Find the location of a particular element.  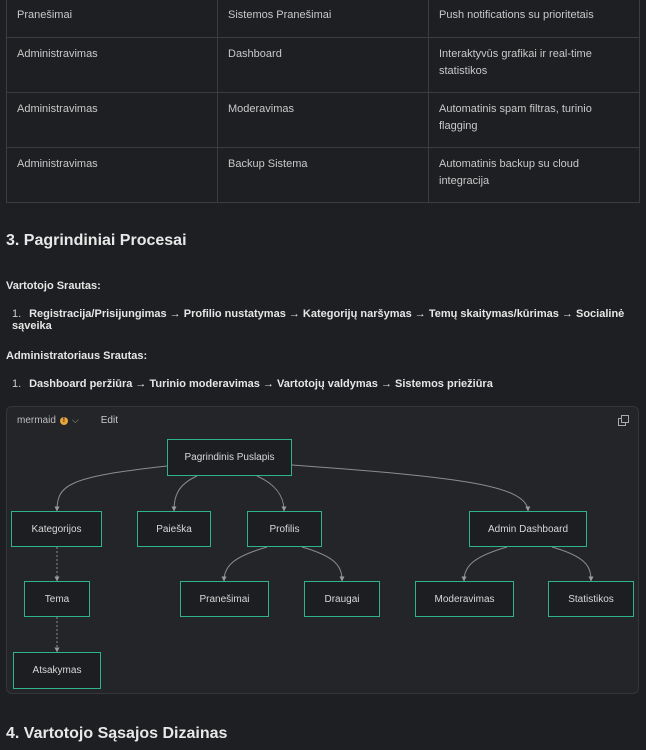

table-cell: Sistemos Pranešimai is located at coordinates (323, 19).